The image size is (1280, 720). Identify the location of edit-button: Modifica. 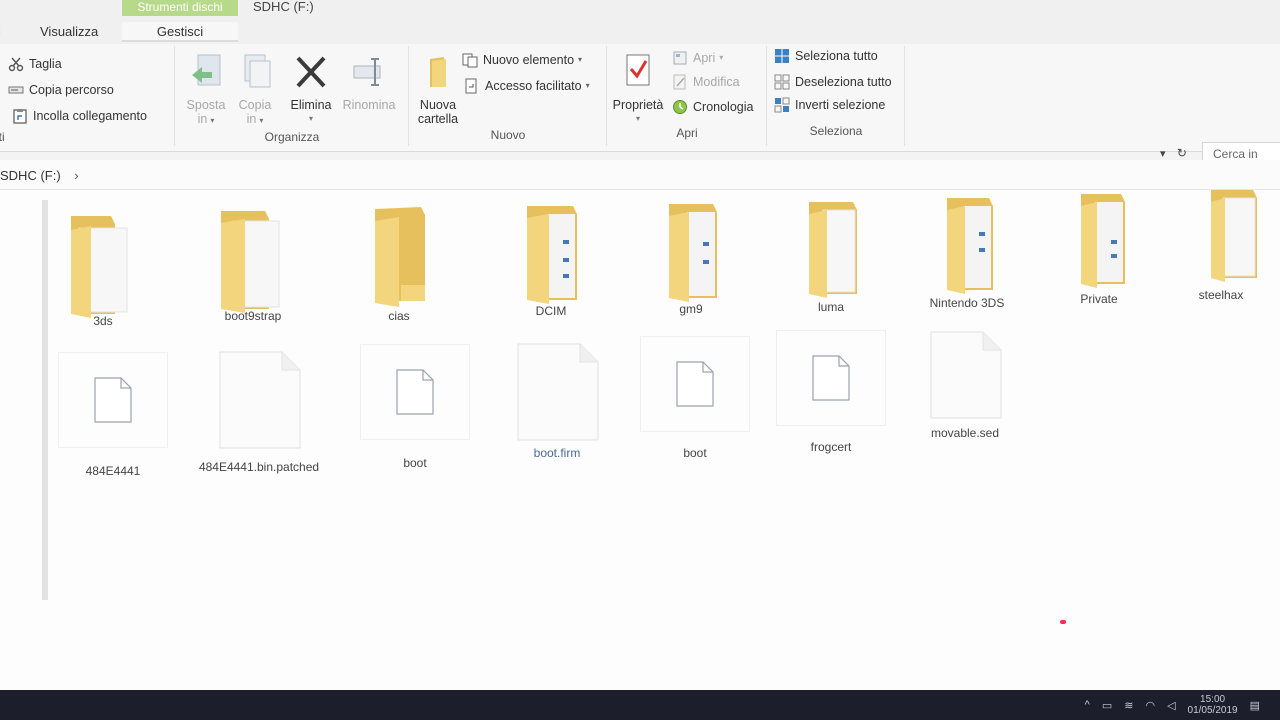
(706, 82).